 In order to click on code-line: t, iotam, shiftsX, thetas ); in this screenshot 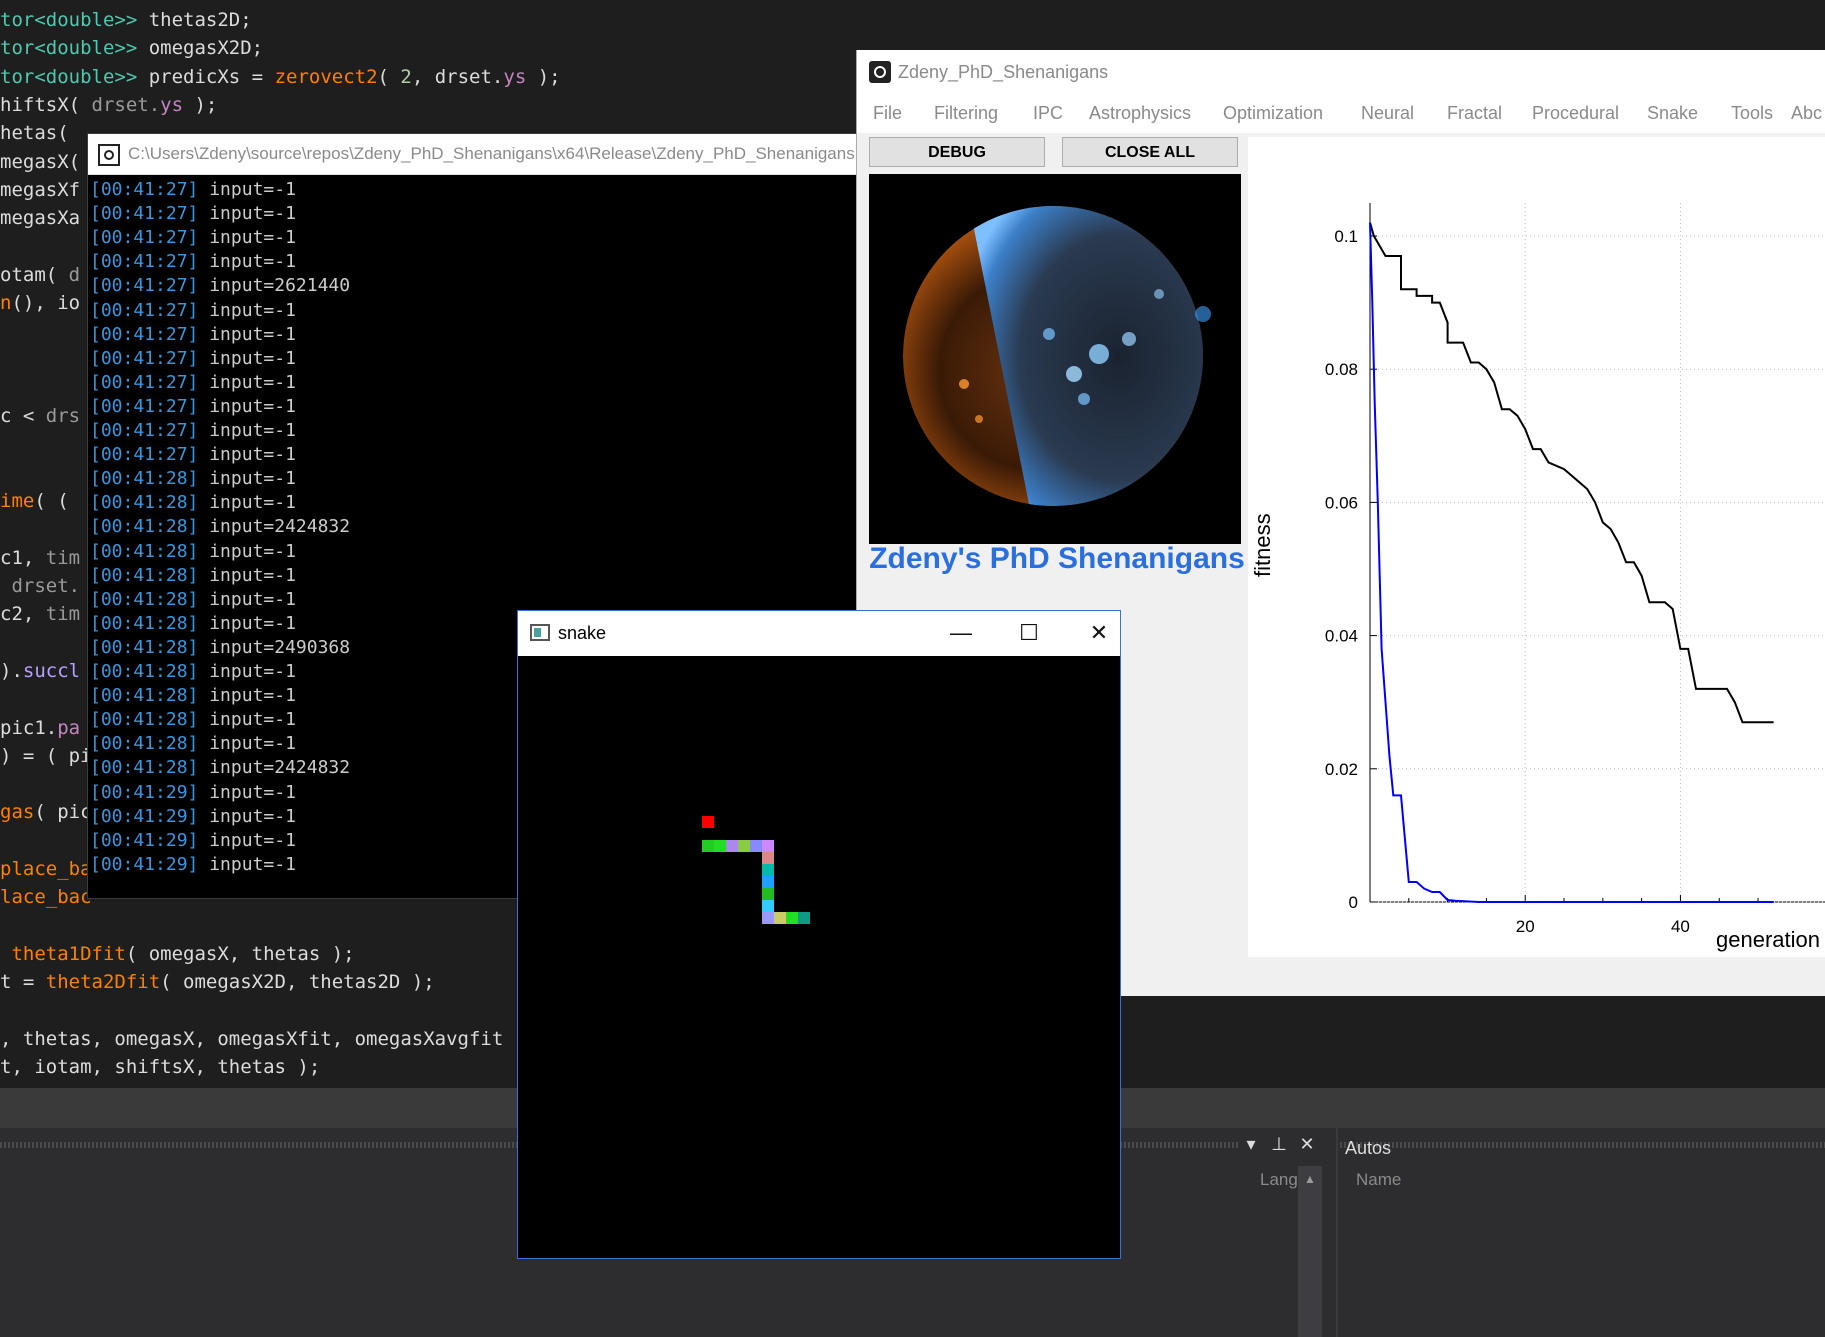, I will do `click(160, 1067)`.